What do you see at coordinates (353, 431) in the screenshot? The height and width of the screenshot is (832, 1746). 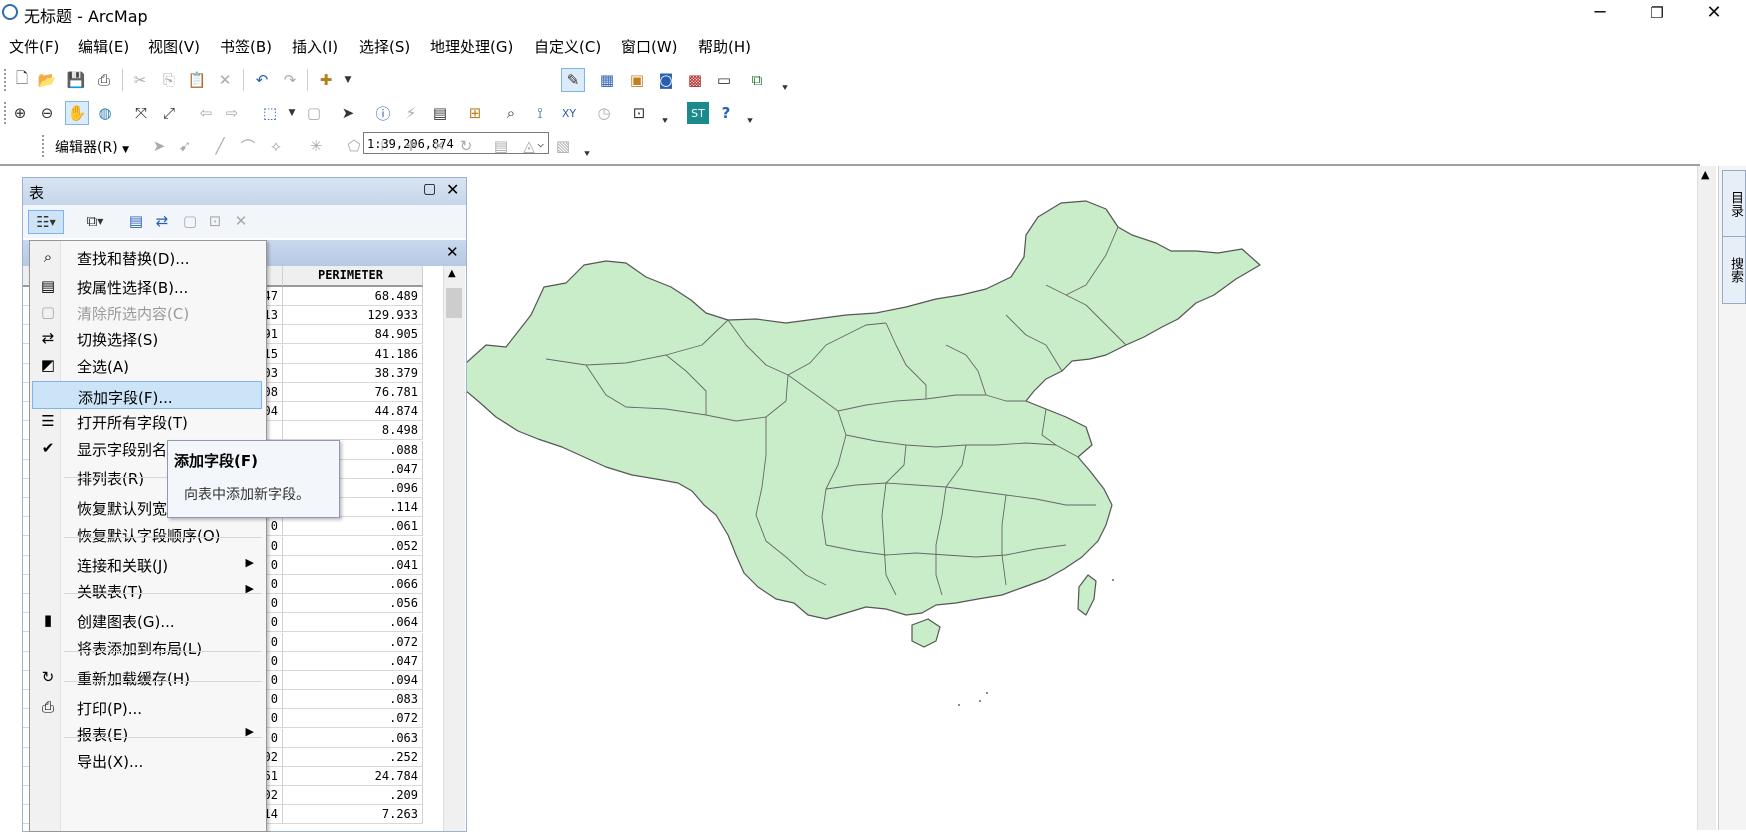 I see `table-cell-perimeter: 8.498` at bounding box center [353, 431].